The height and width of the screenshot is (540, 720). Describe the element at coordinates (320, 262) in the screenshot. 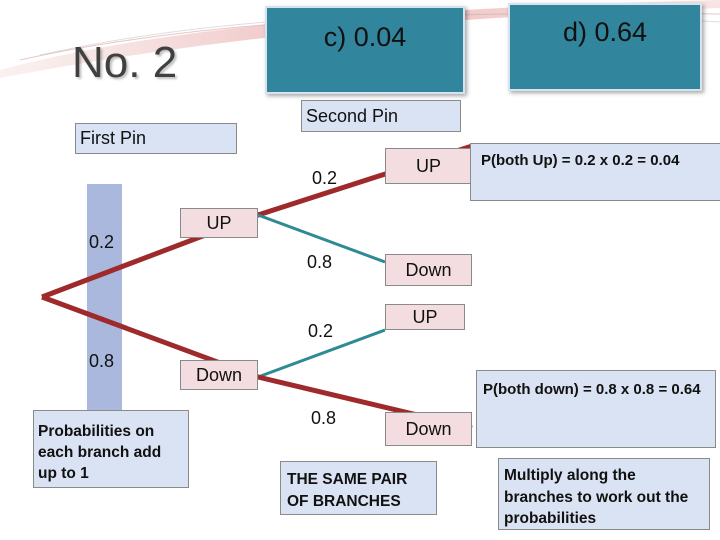

I see `second-pin-prob-up-down: 0.8` at that location.